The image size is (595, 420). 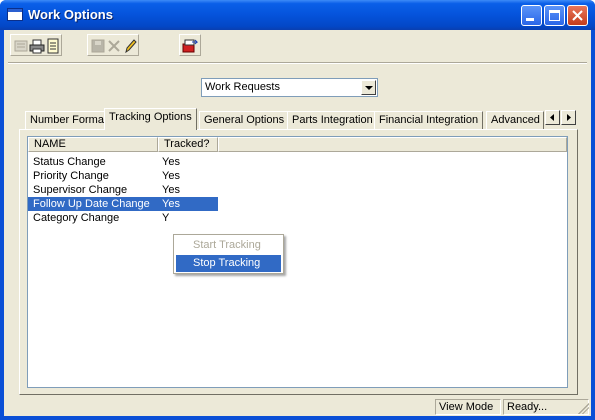 I want to click on list-item: Supervisor Change Yes, so click(x=123, y=190).